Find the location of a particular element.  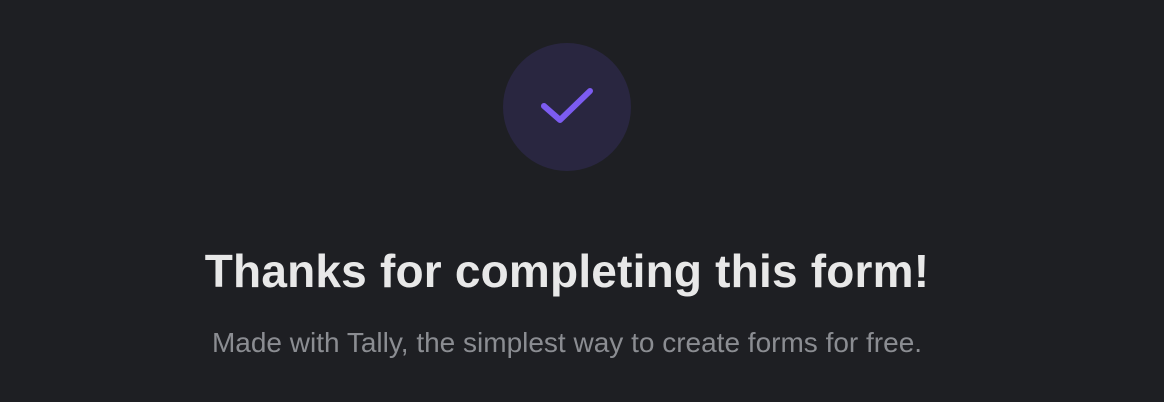

checkmark-icon is located at coordinates (567, 107).